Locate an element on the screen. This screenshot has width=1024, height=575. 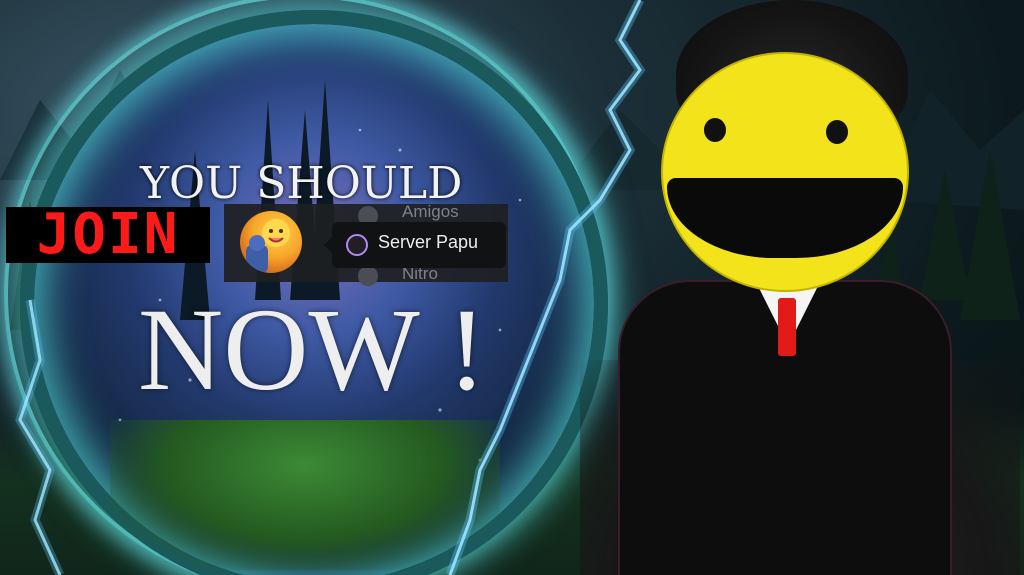
server-tooltip-icon is located at coordinates (357, 245).